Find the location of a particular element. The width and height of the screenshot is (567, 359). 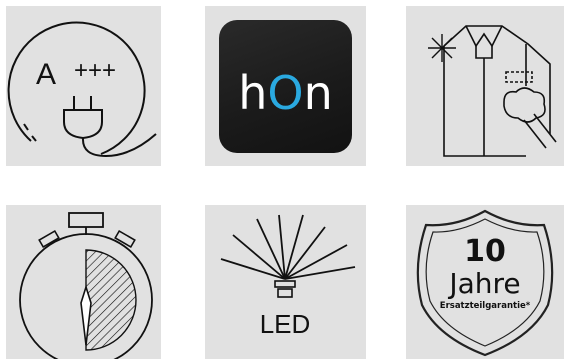

stopwatch-timer-icon is located at coordinates (86, 285).